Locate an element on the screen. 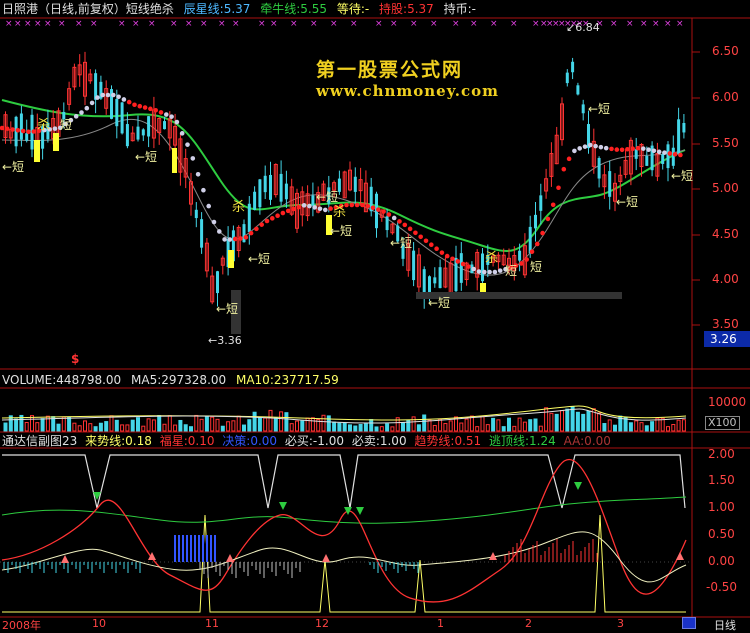  indicator-tick: 1.00 is located at coordinates (721, 507).